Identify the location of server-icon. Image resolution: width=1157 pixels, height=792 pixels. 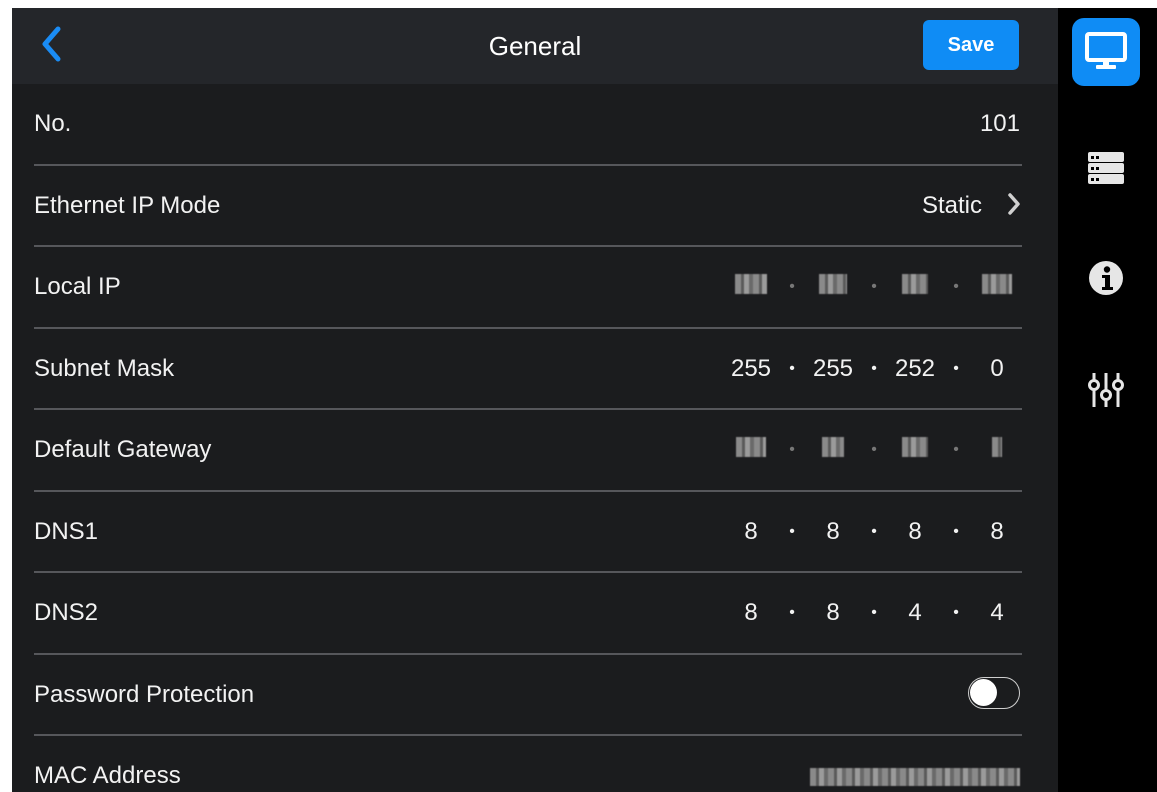
(1106, 168).